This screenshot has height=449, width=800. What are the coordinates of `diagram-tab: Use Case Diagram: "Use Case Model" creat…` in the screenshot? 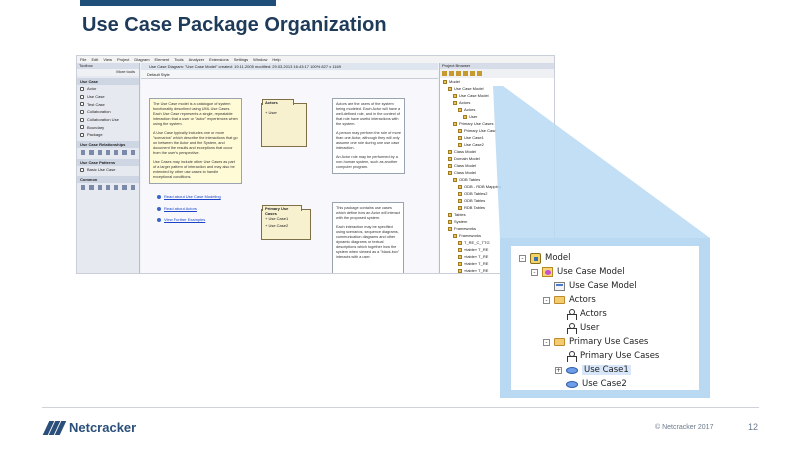 It's located at (289, 66).